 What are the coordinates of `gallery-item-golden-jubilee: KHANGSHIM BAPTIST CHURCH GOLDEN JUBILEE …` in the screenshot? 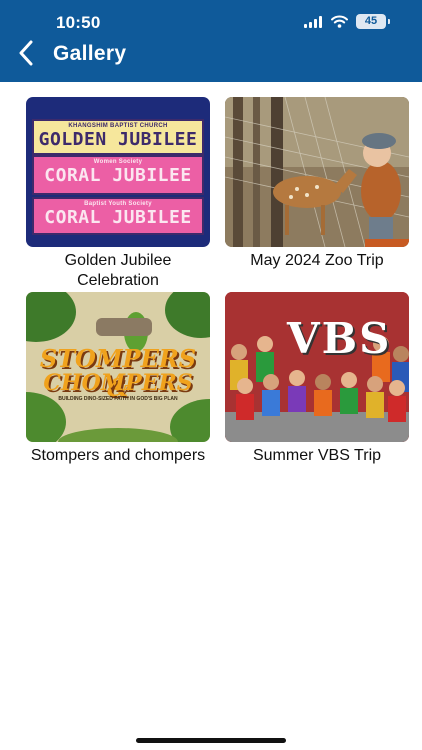 It's located at (118, 194).